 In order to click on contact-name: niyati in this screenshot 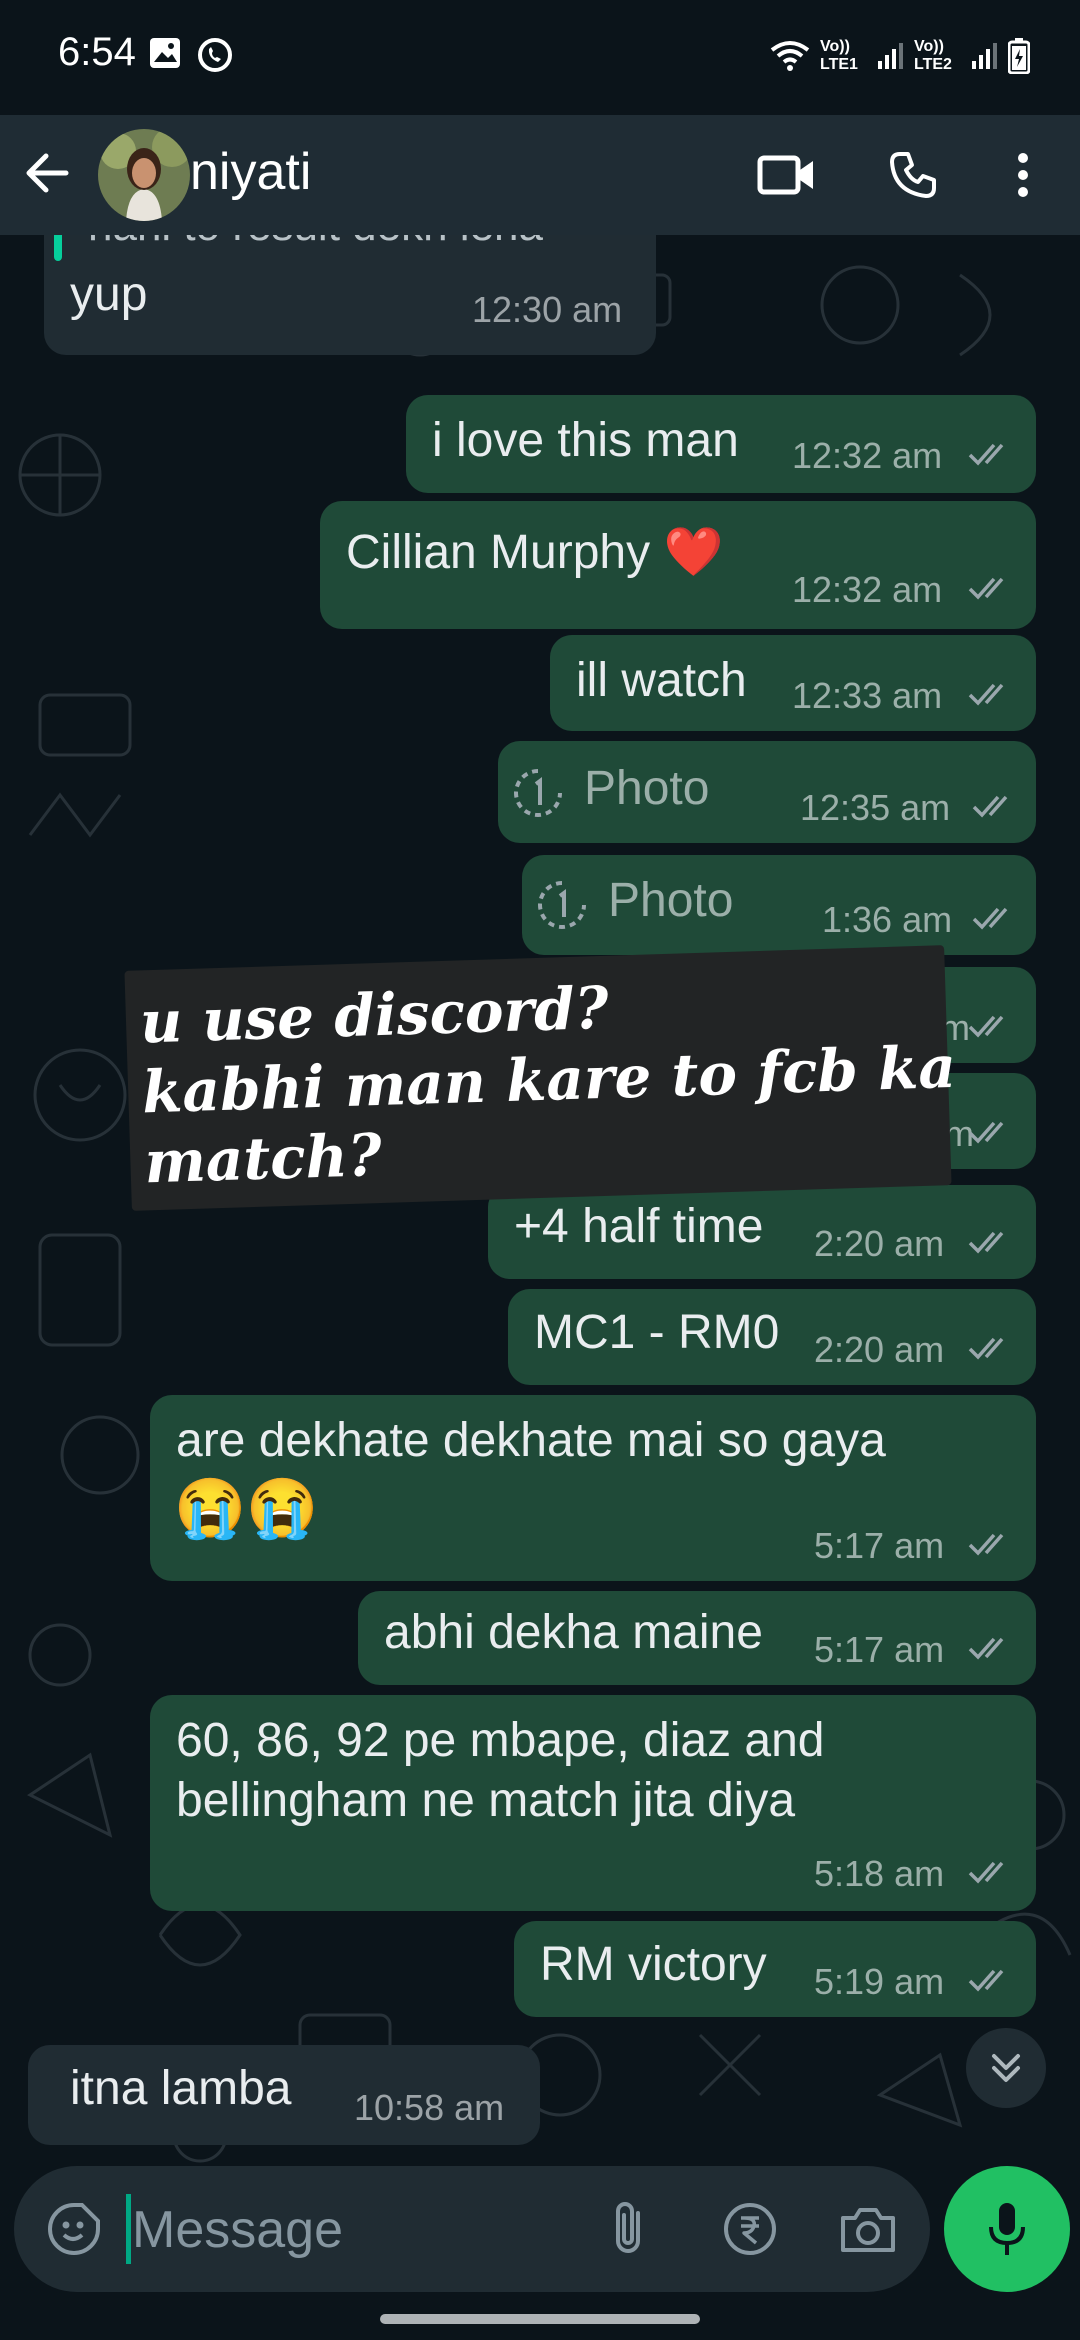, I will do `click(250, 172)`.